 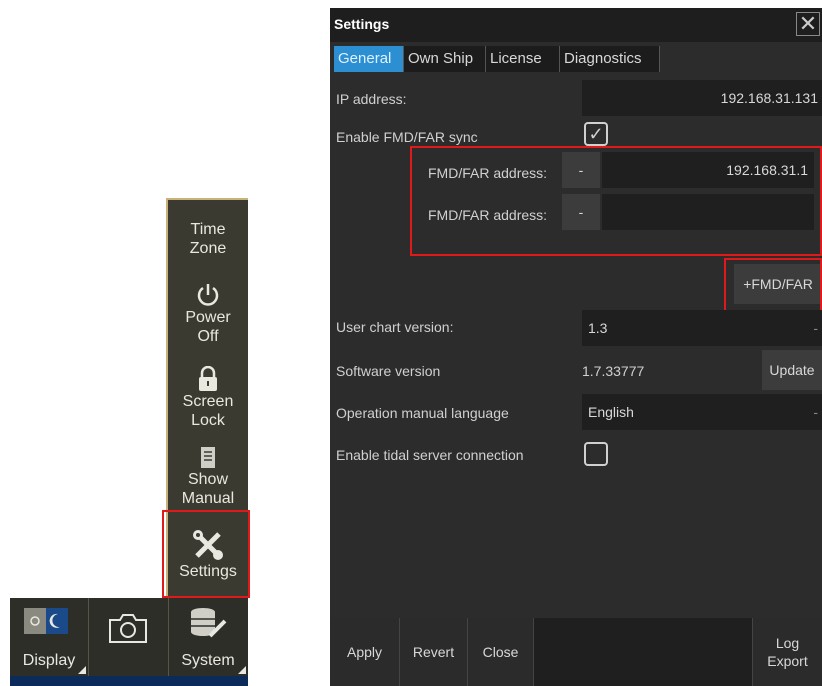 What do you see at coordinates (49, 637) in the screenshot?
I see `display-button: Display` at bounding box center [49, 637].